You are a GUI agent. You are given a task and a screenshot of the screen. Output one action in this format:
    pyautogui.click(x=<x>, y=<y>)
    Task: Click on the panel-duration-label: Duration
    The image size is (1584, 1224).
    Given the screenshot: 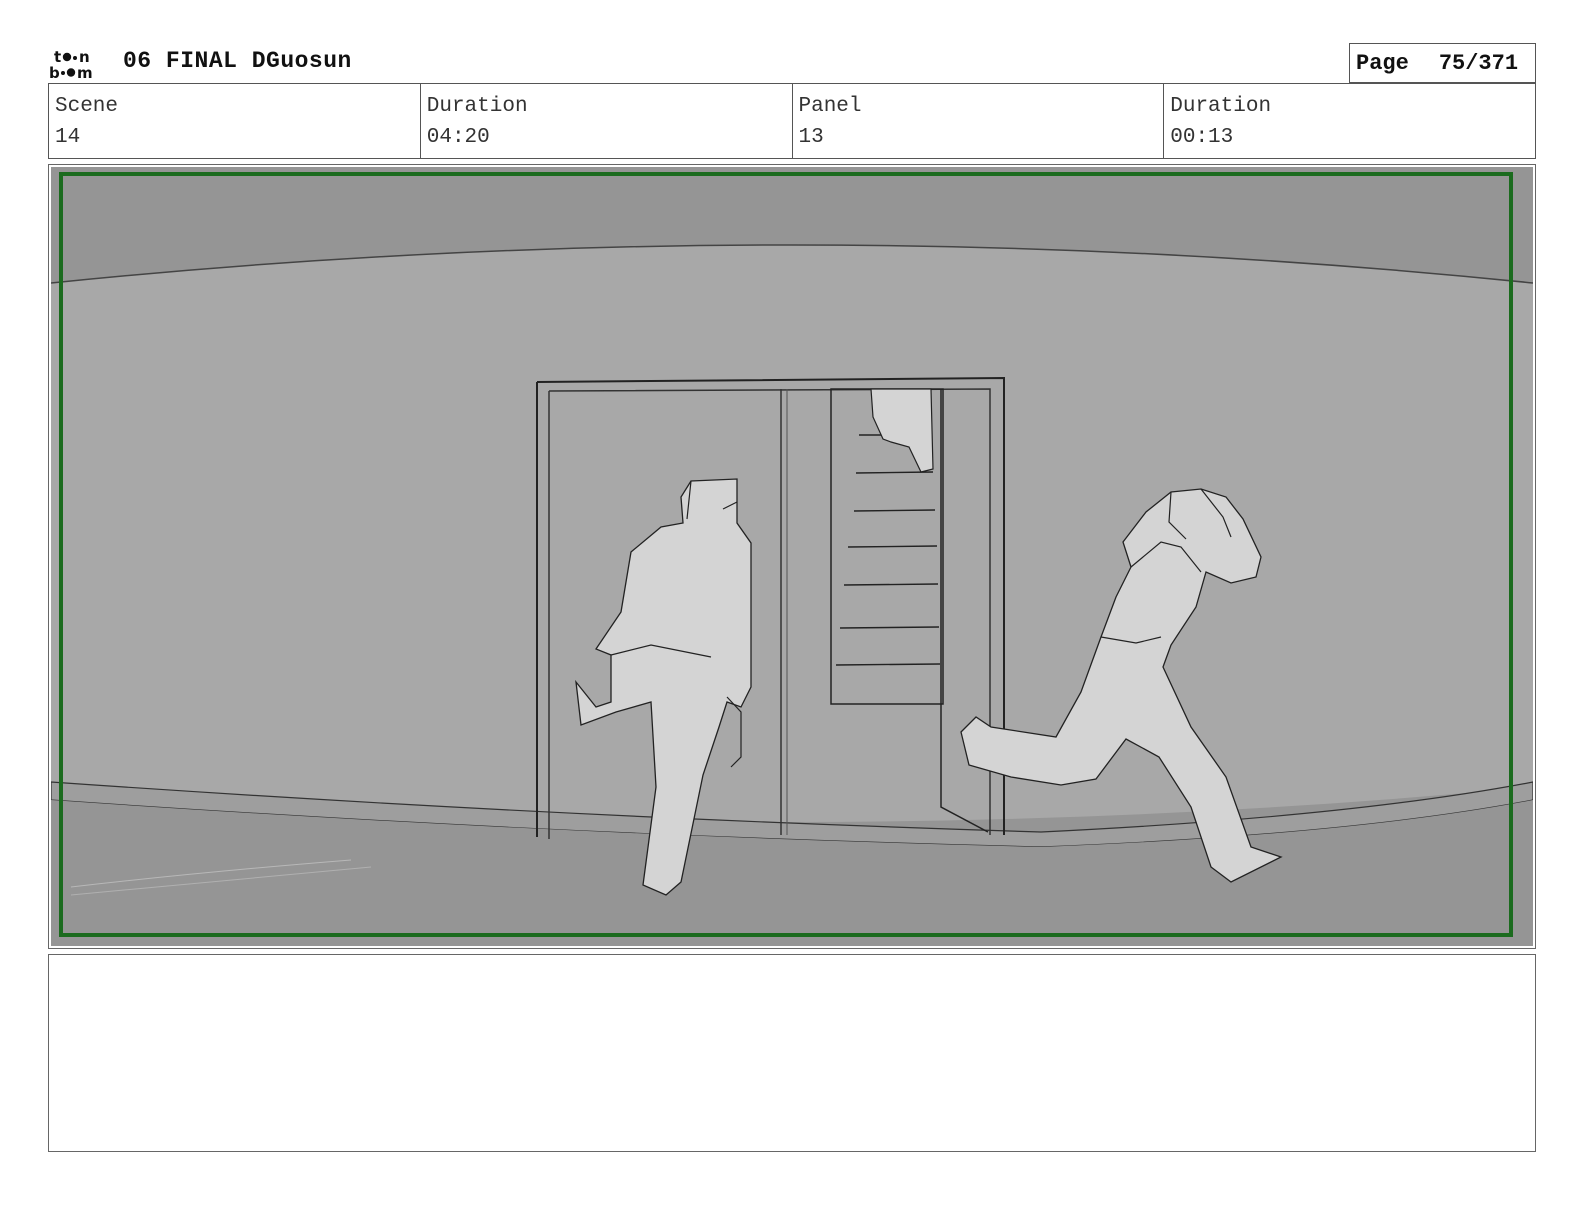 What is the action you would take?
    pyautogui.click(x=1221, y=106)
    